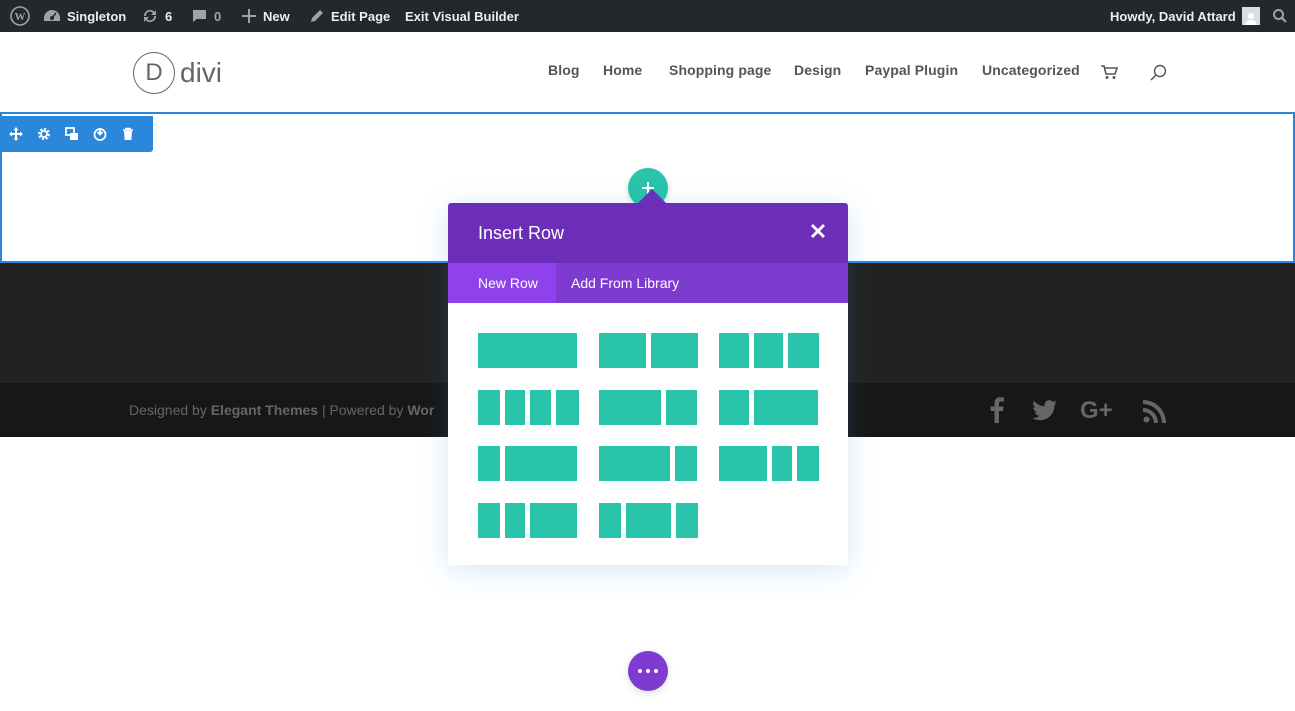 Image resolution: width=1295 pixels, height=711 pixels. Describe the element at coordinates (508, 283) in the screenshot. I see `tab-new-row-label: New Row` at that location.